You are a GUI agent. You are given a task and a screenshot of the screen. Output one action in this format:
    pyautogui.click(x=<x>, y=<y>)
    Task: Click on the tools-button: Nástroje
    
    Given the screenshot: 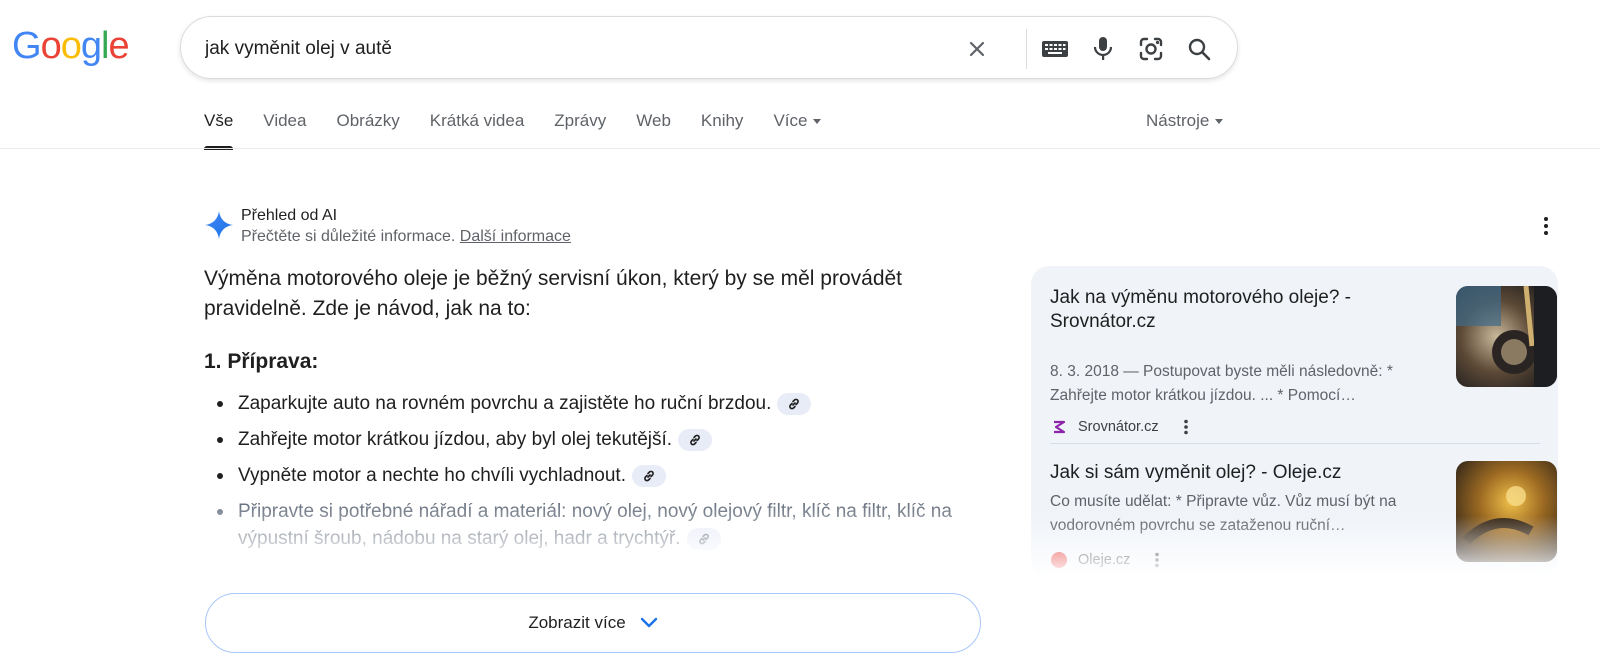 What is the action you would take?
    pyautogui.click(x=1185, y=121)
    